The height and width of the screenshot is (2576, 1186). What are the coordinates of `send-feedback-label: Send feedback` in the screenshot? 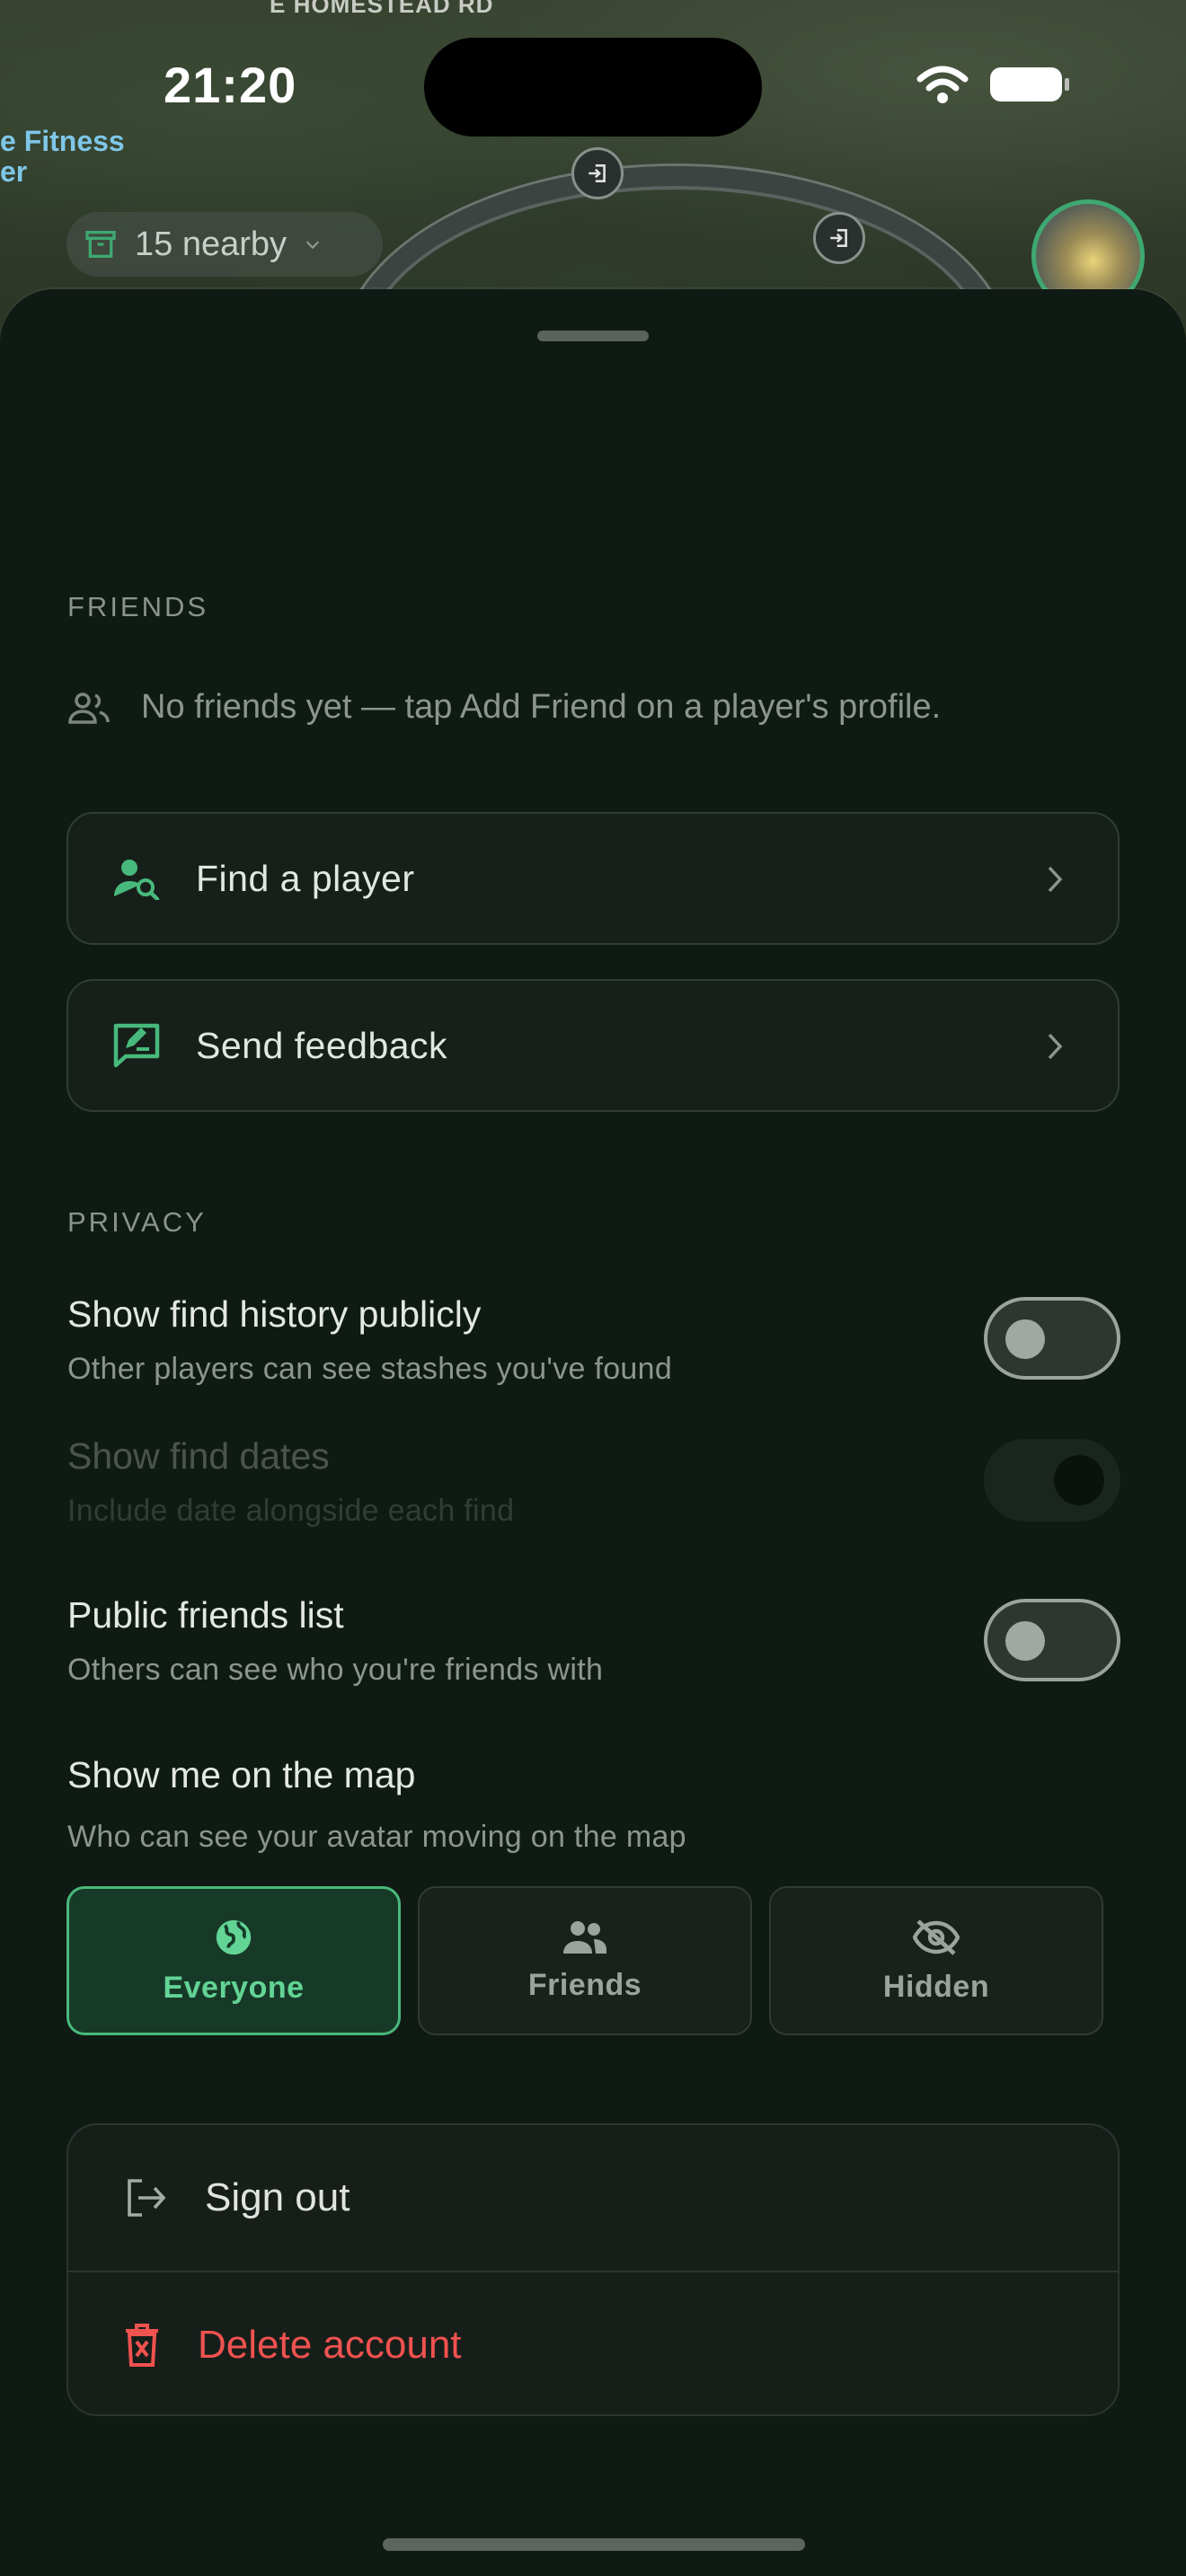 It's located at (322, 1045).